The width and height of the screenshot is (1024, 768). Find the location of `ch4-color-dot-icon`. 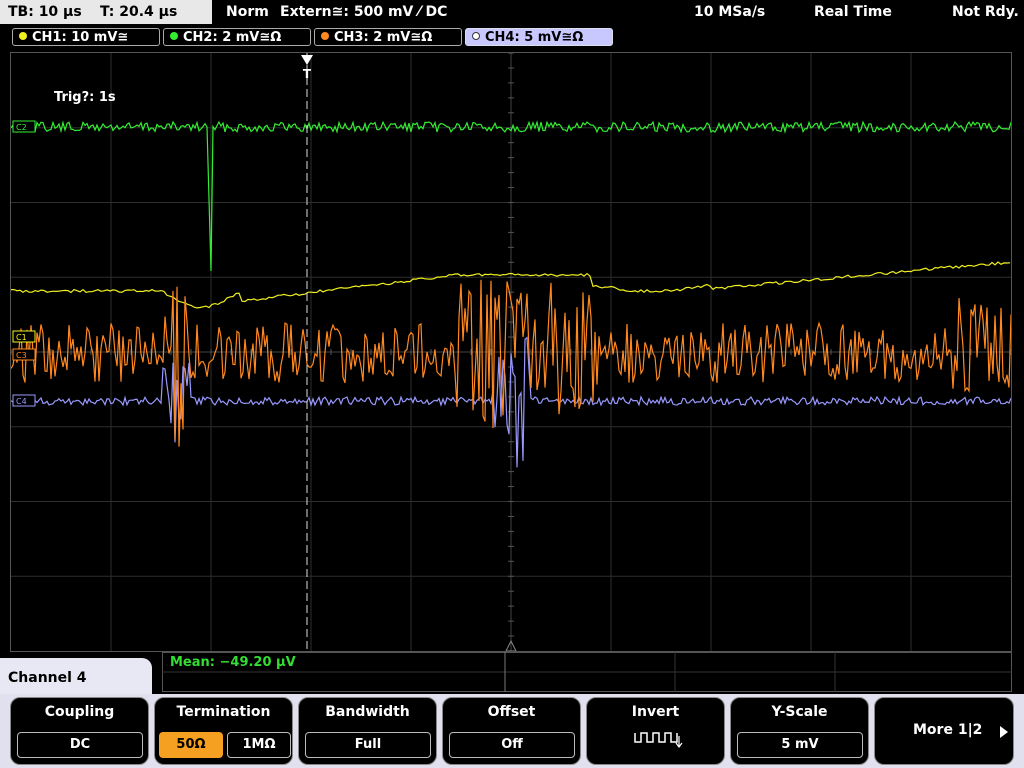

ch4-color-dot-icon is located at coordinates (476, 36).